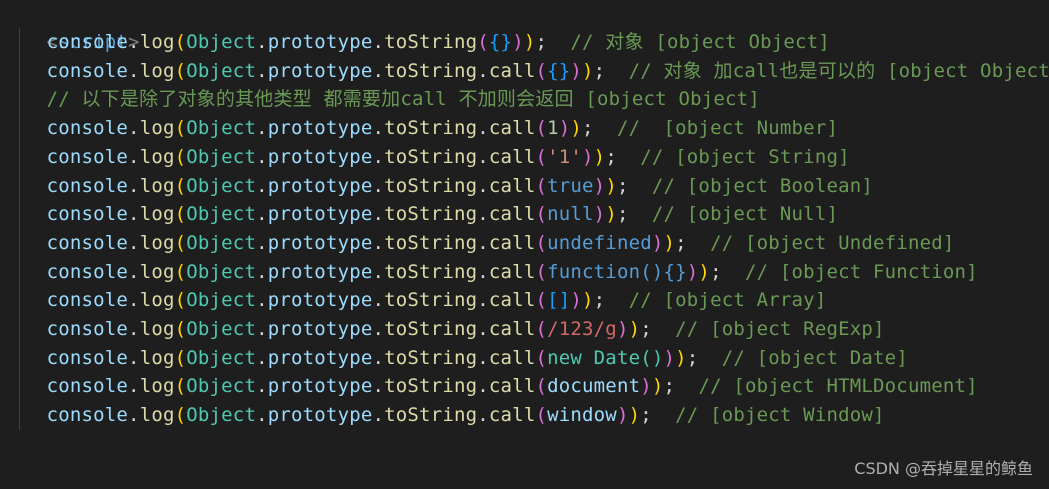 This screenshot has height=489, width=1049. Describe the element at coordinates (745, 214) in the screenshot. I see `code-comment: // [object Null]` at that location.